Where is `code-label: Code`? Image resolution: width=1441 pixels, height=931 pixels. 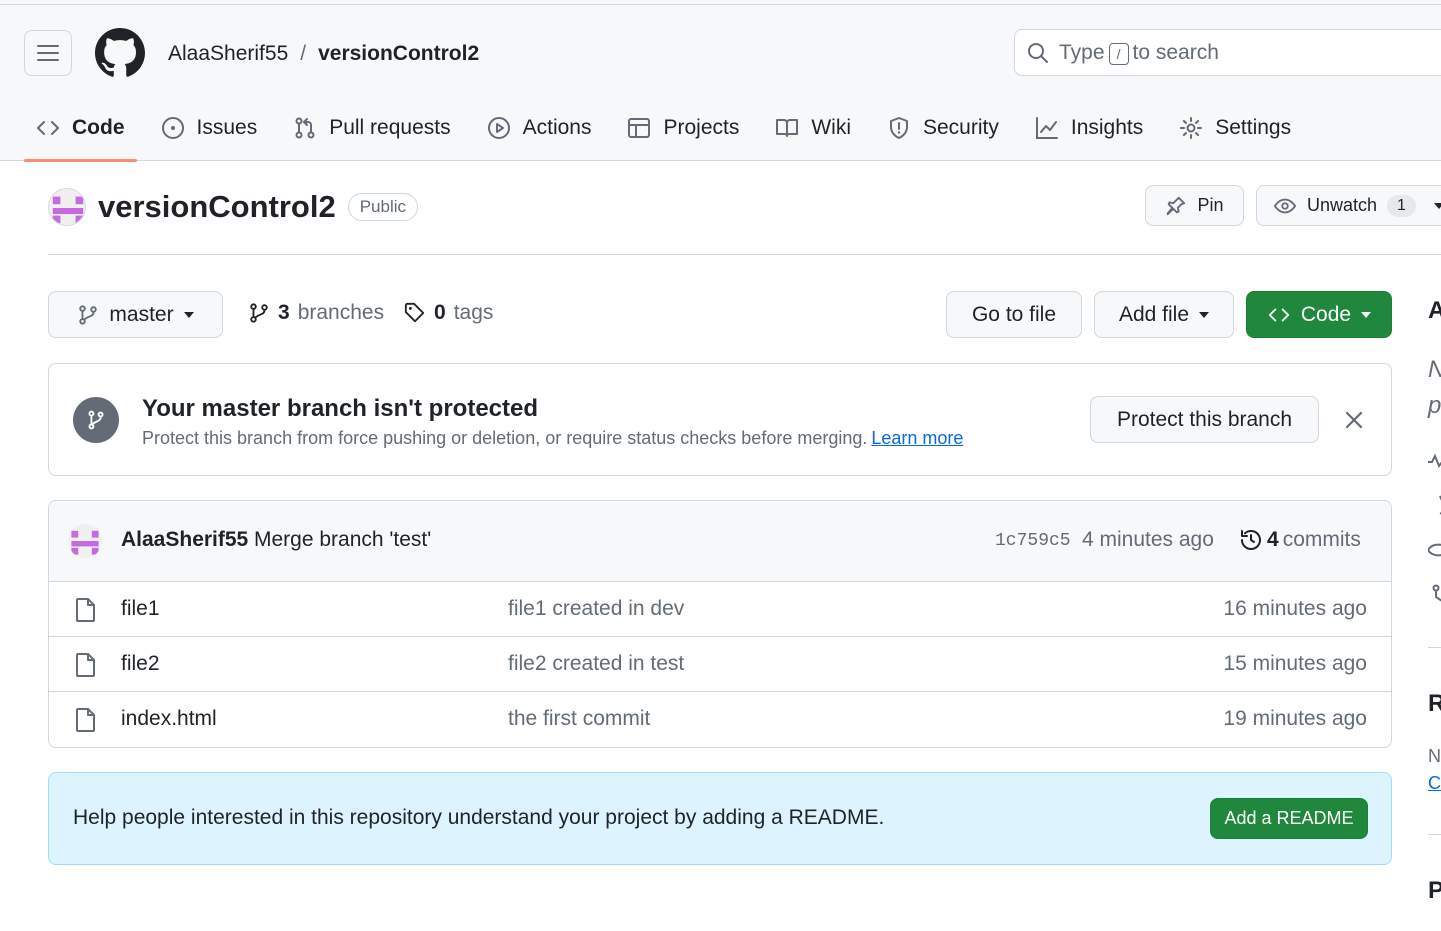
code-label: Code is located at coordinates (1326, 314).